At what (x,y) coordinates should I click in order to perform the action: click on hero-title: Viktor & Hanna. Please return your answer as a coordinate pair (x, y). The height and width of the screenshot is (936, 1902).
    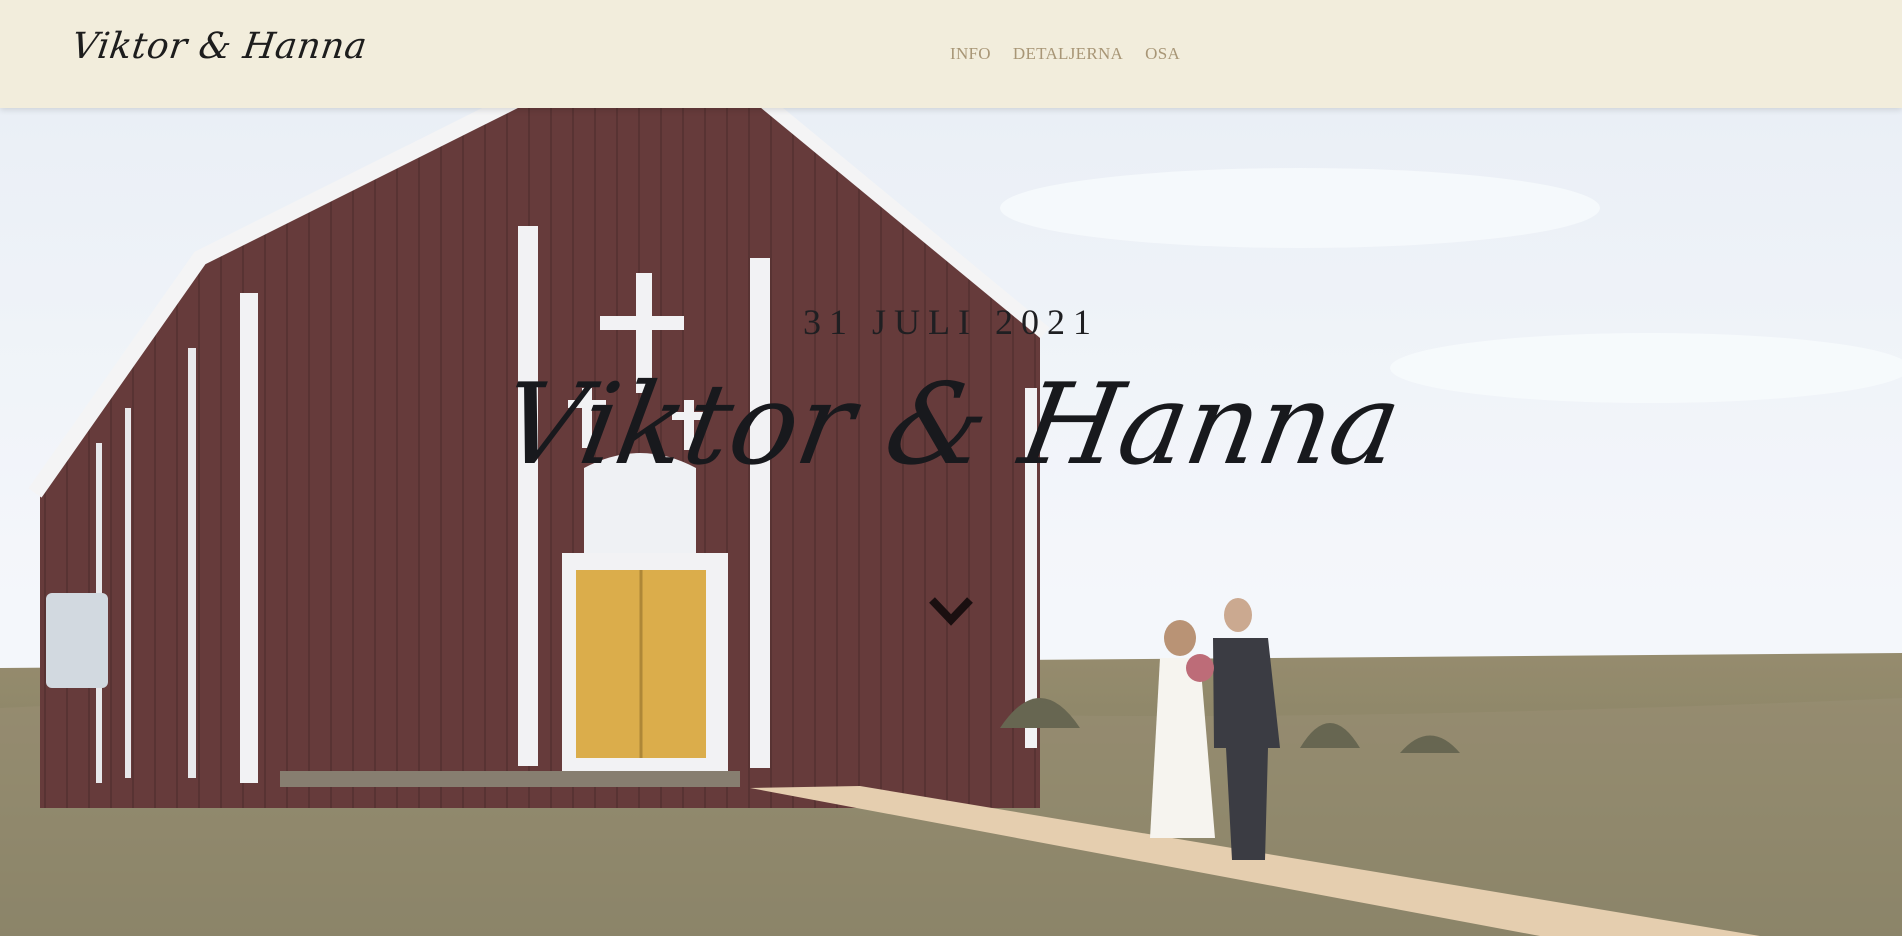
    Looking at the image, I should click on (951, 425).